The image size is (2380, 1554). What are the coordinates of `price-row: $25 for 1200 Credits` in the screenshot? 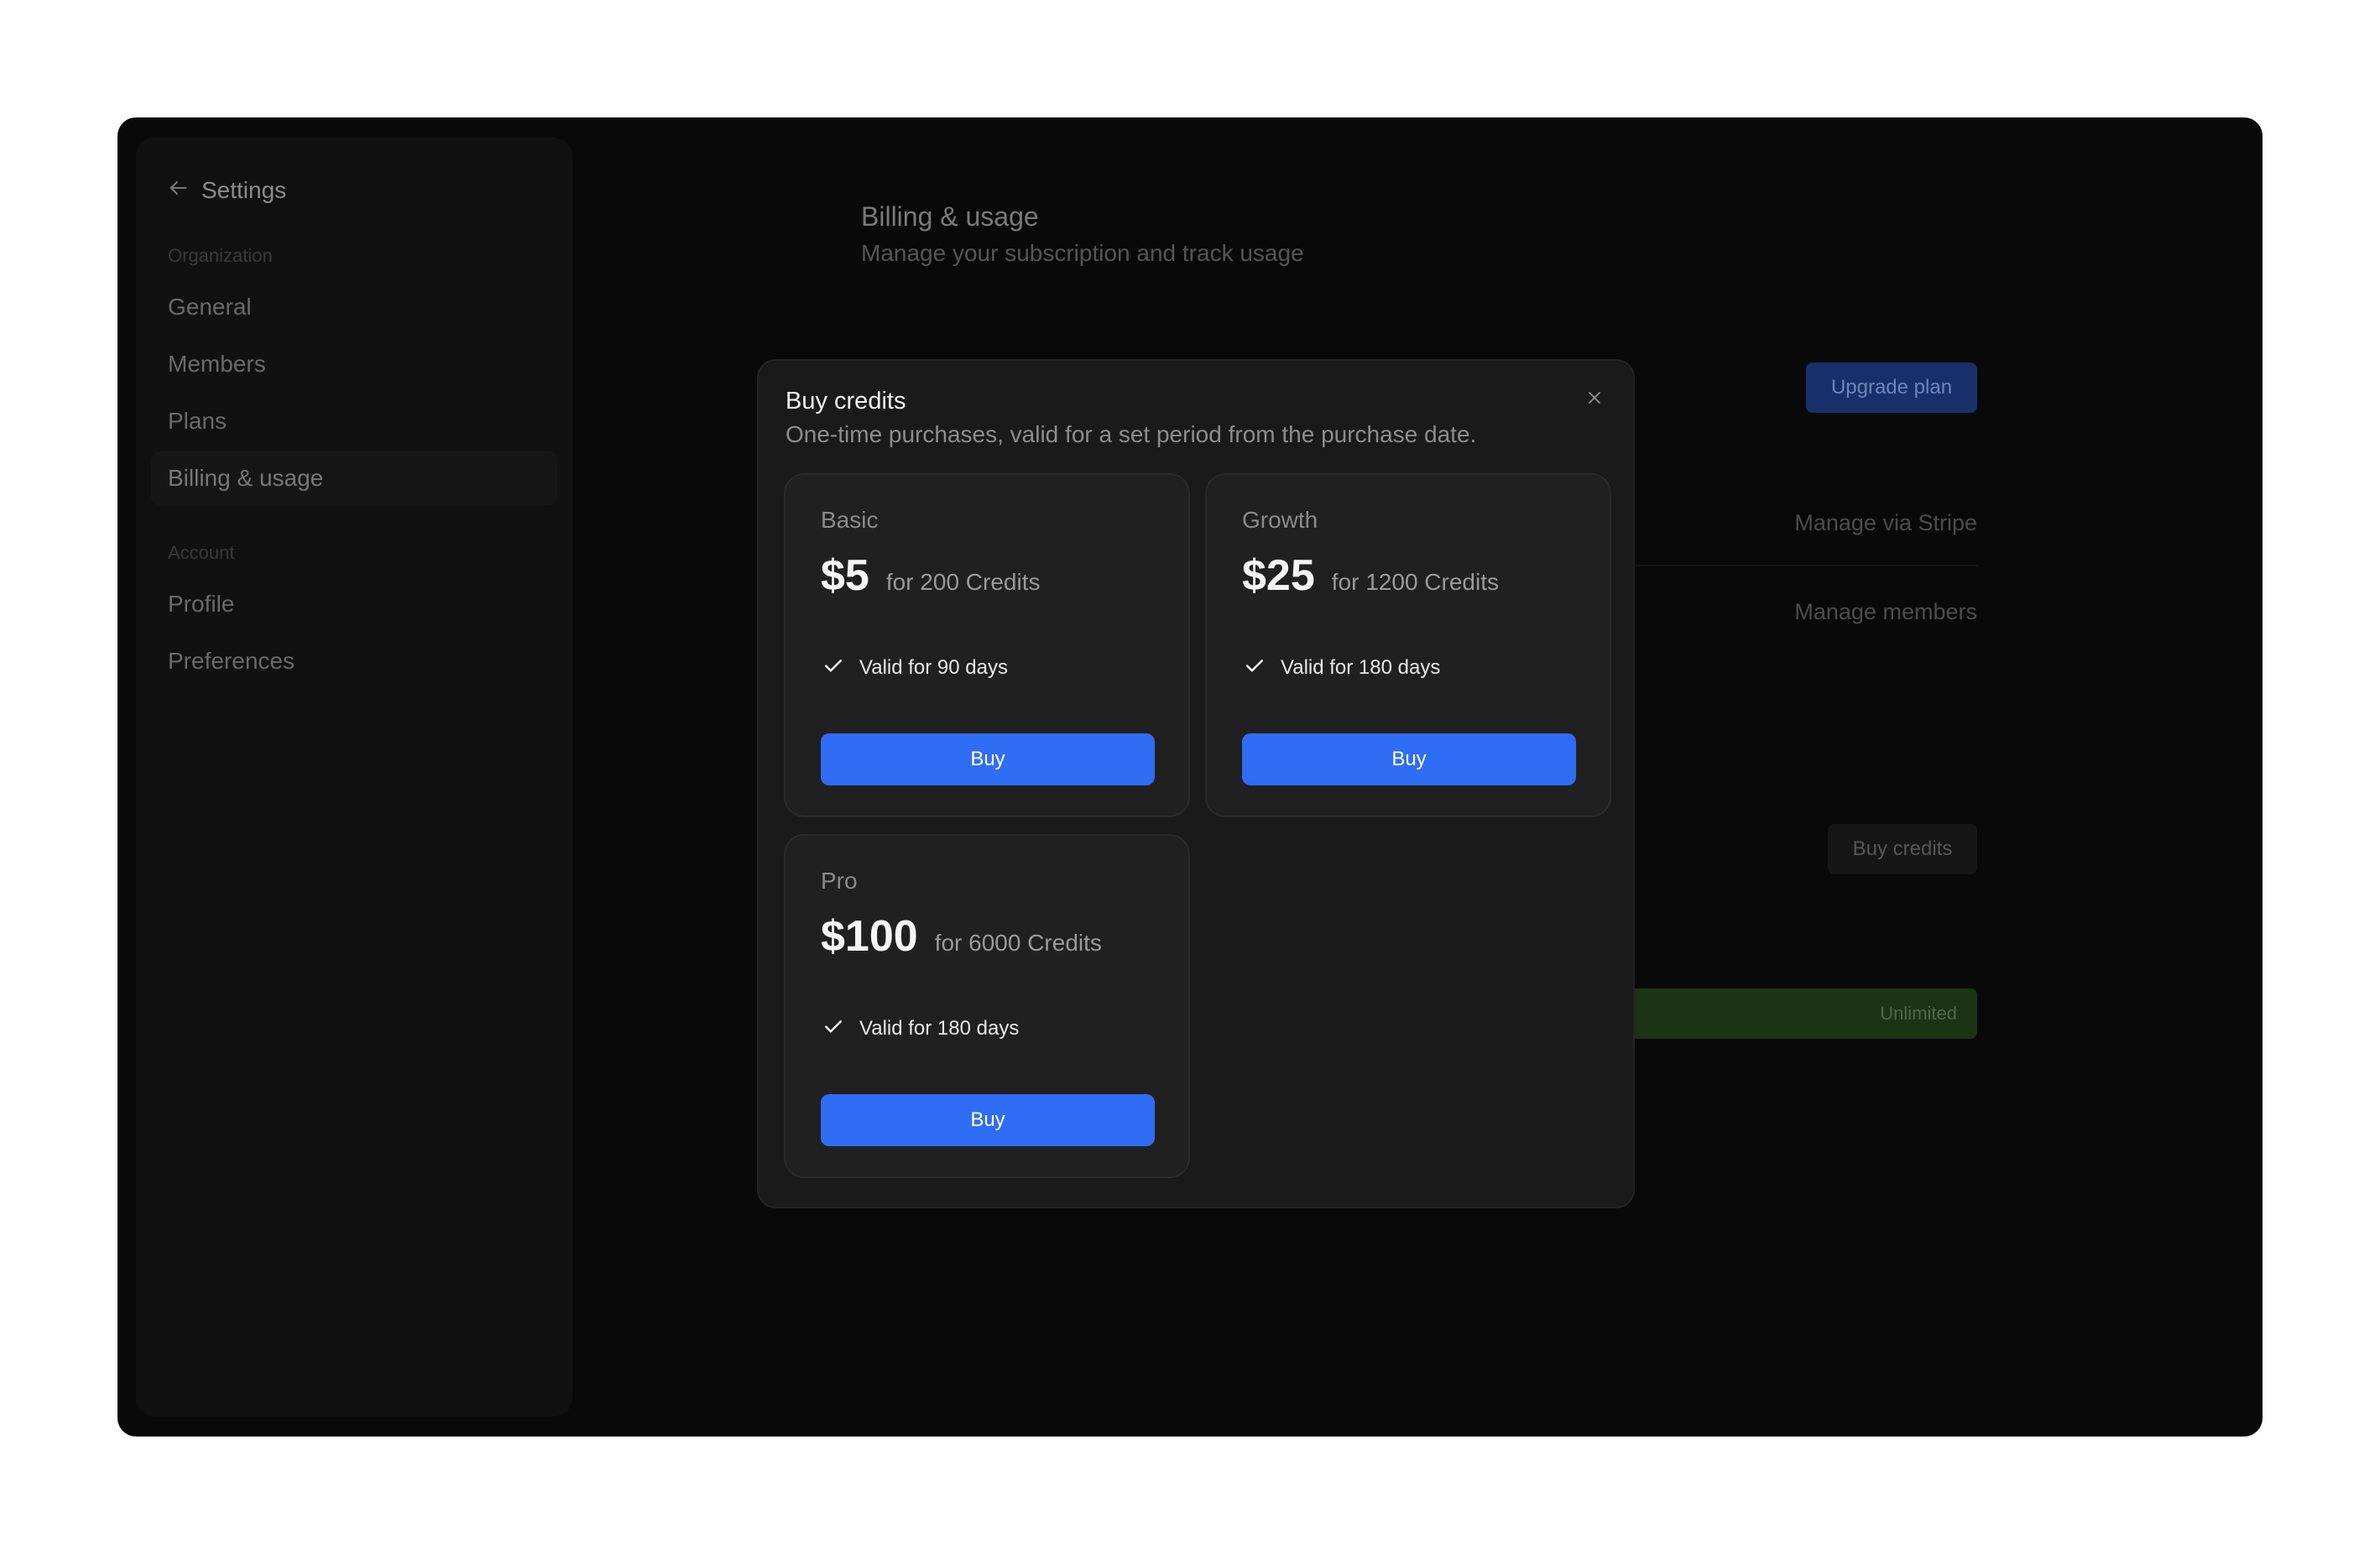 It's located at (1371, 575).